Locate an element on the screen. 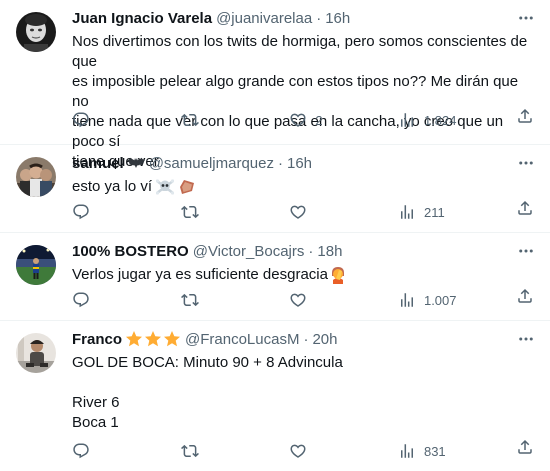 The height and width of the screenshot is (471, 550). display-name: samuel is located at coordinates (98, 163).